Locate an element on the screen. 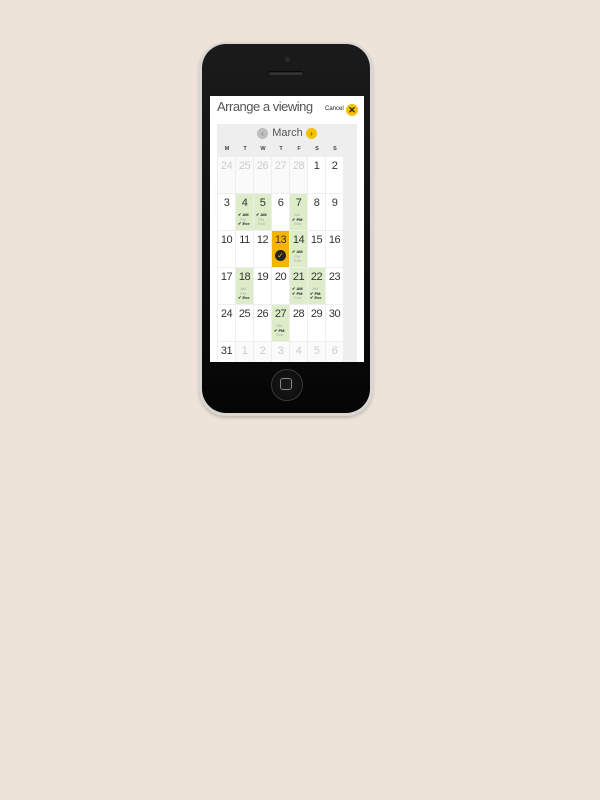  day-number: 20 is located at coordinates (280, 277).